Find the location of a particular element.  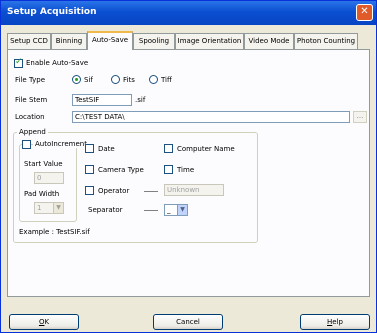

computer-name-label: Computer Name is located at coordinates (206, 149).